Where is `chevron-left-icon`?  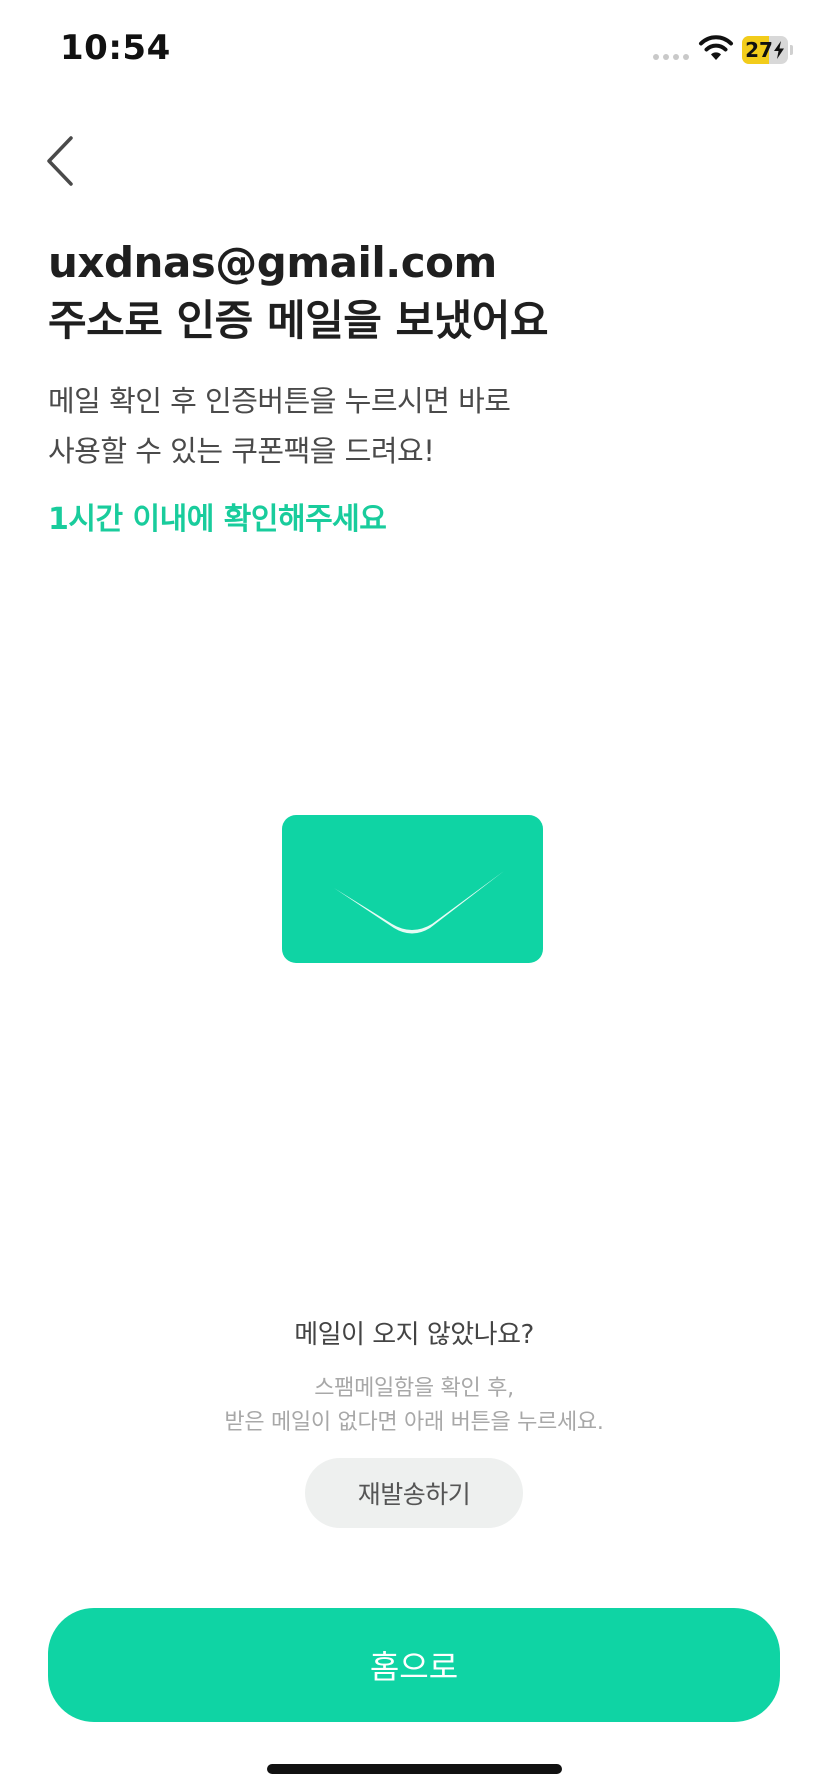
chevron-left-icon is located at coordinates (60, 161).